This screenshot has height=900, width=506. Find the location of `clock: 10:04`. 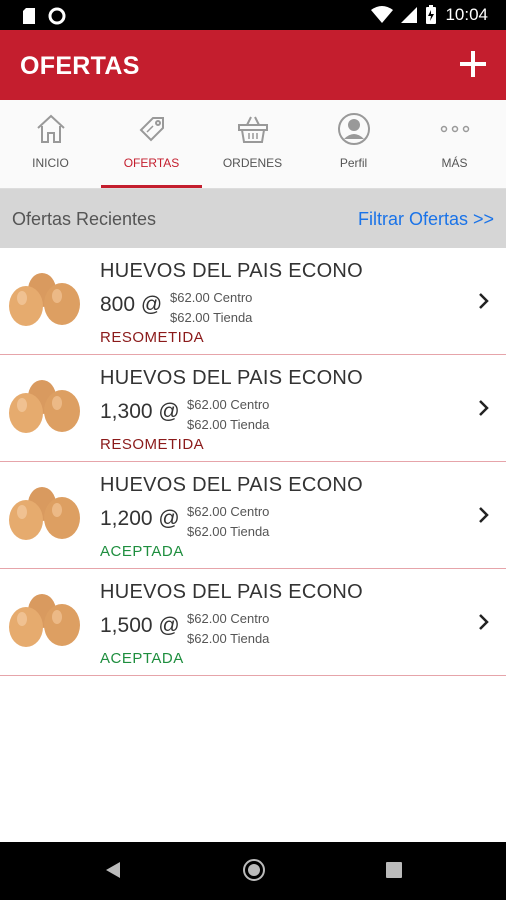

clock: 10:04 is located at coordinates (466, 14).